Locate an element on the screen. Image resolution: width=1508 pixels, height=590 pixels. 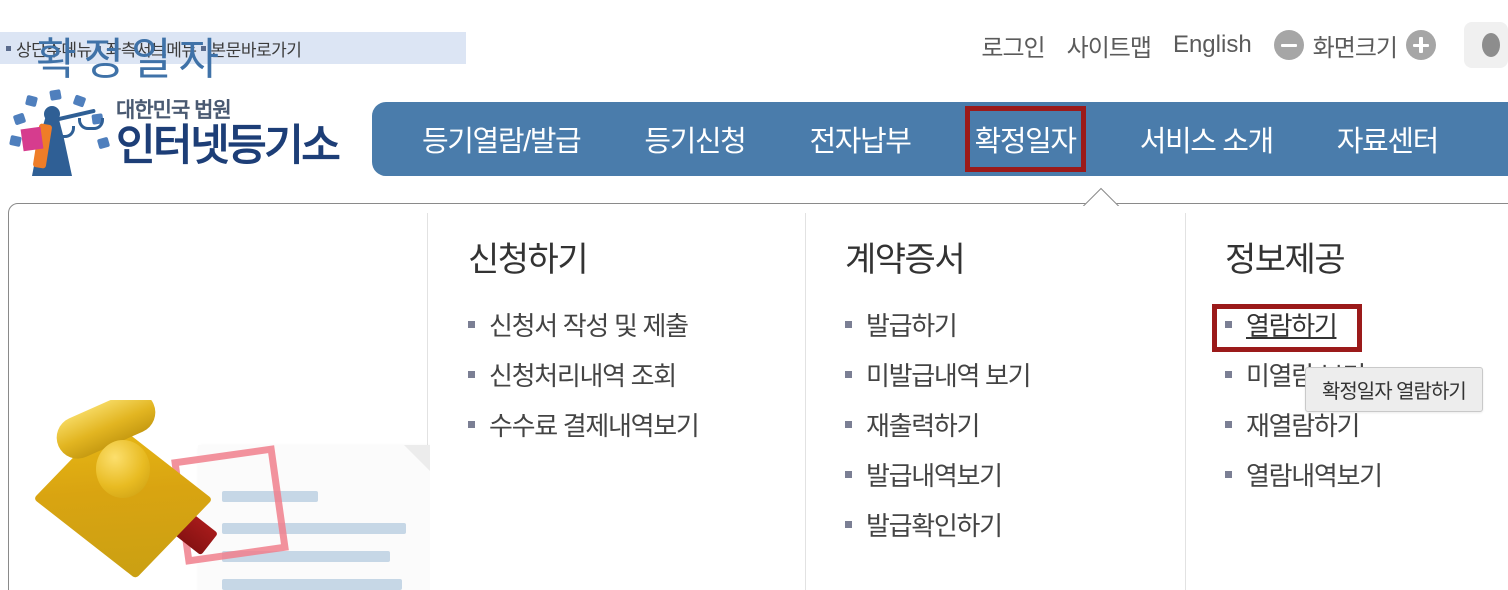
menu-item: 신청처리내역 조회 is located at coordinates (583, 374).